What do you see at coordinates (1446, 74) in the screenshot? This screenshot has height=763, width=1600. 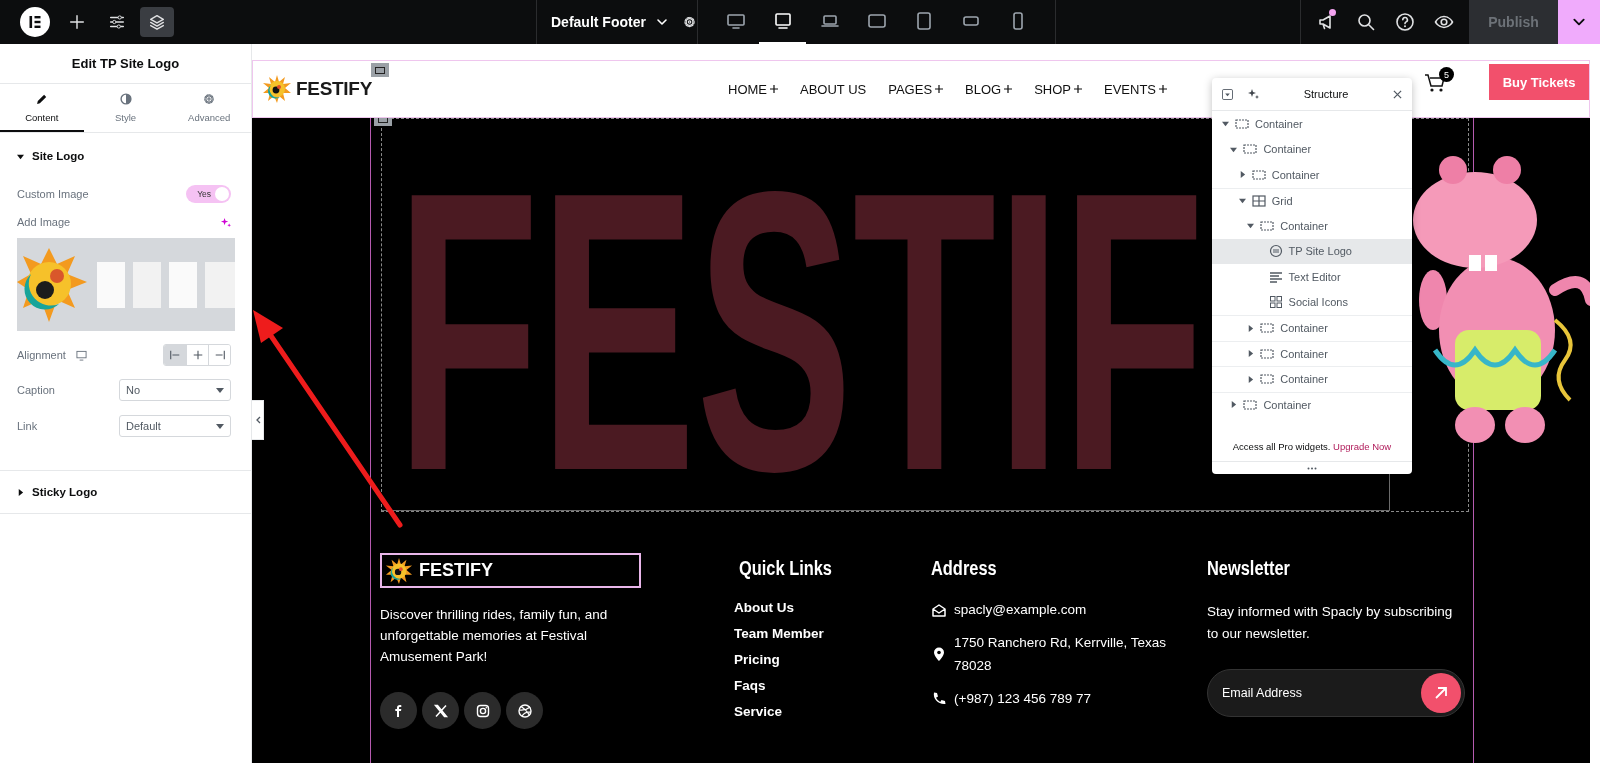 I see `cart-count-badge: 5` at bounding box center [1446, 74].